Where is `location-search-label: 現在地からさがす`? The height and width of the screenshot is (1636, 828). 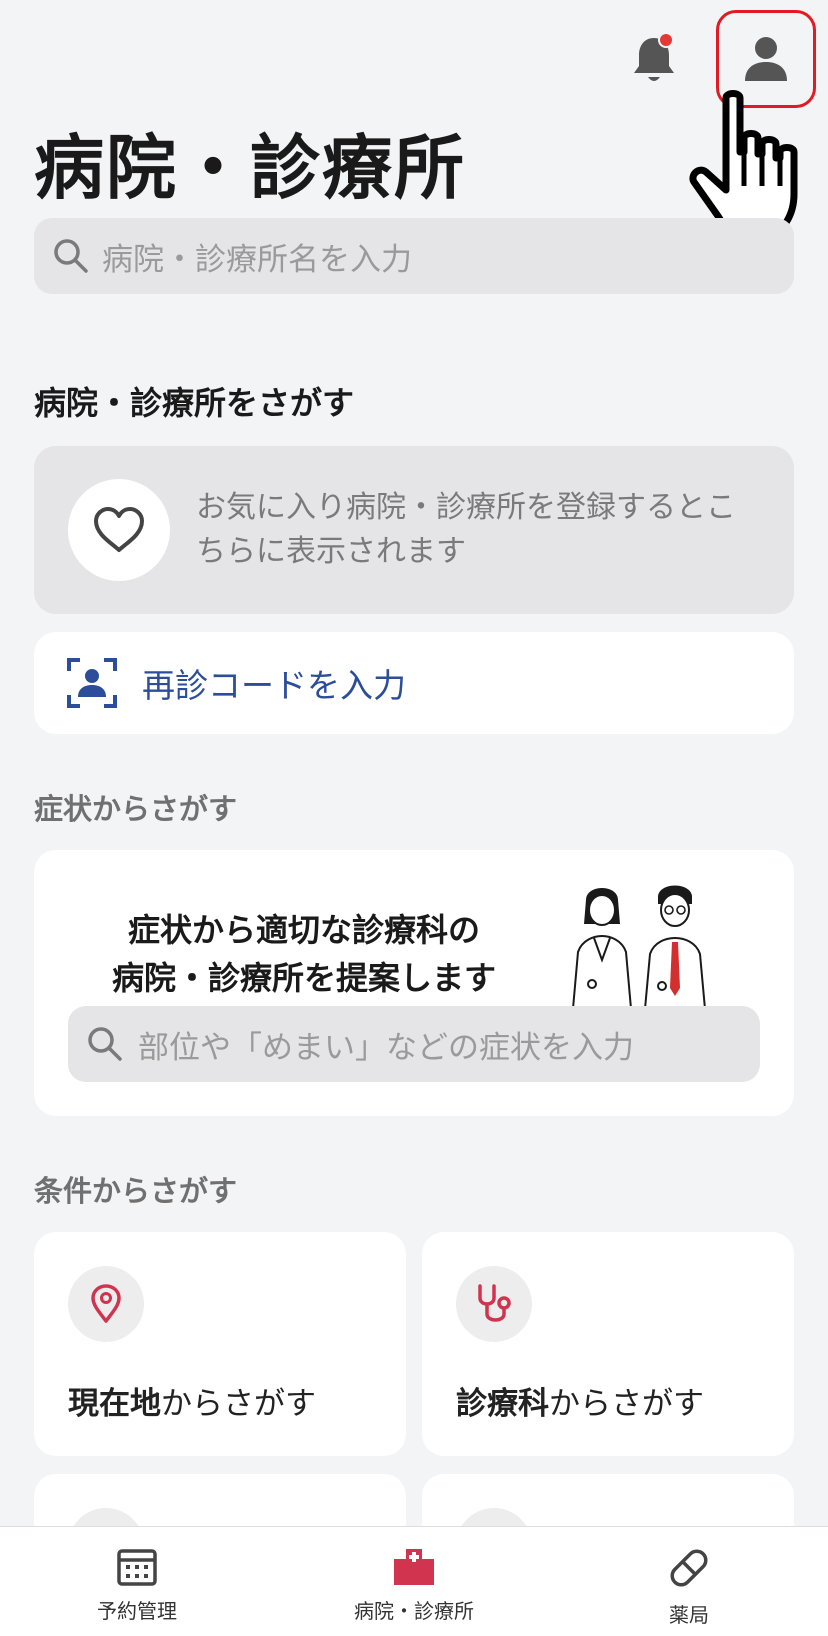 location-search-label: 現在地からさがす is located at coordinates (192, 1404).